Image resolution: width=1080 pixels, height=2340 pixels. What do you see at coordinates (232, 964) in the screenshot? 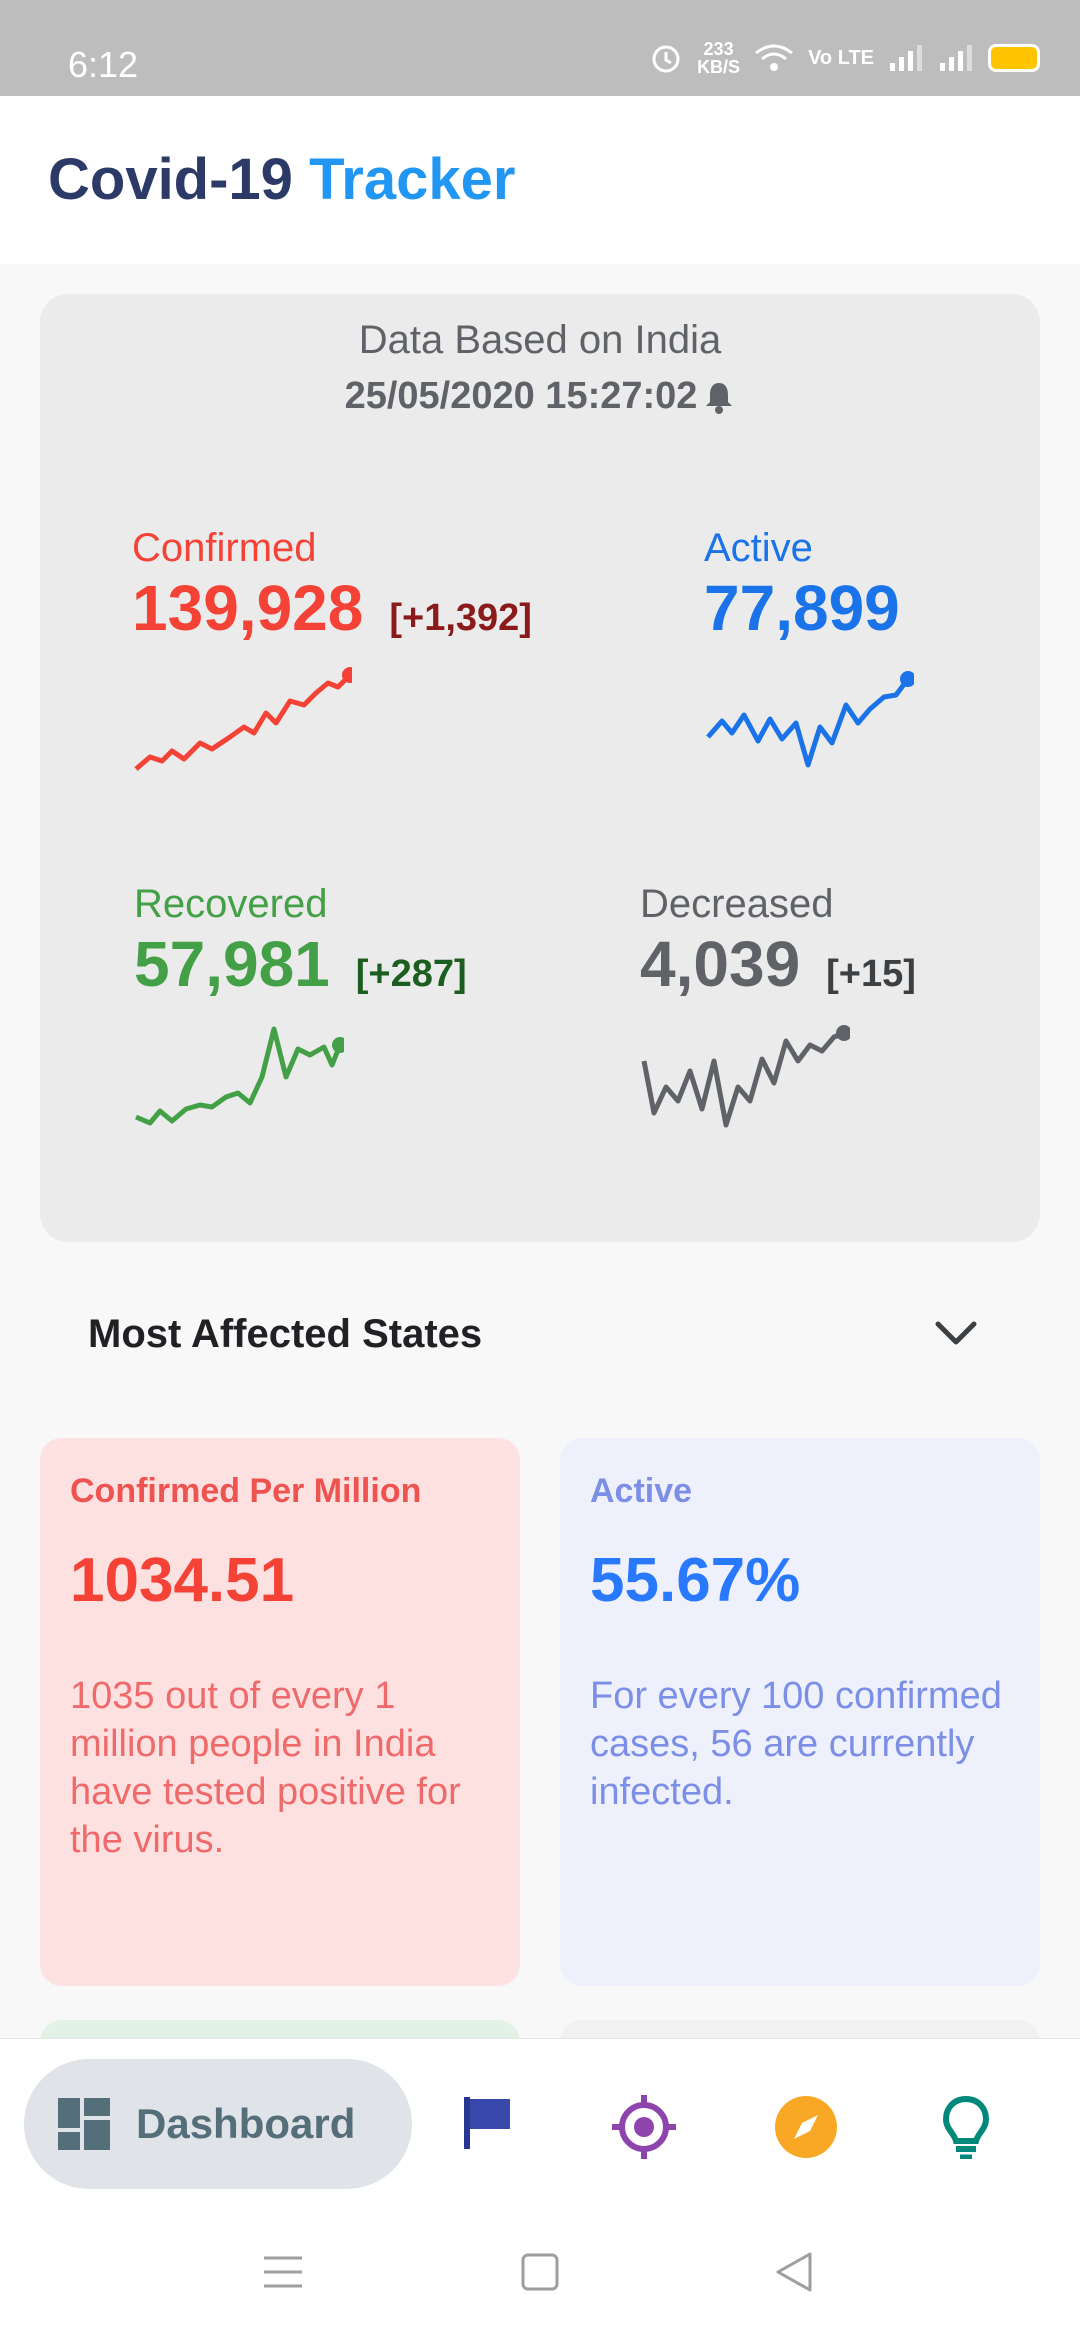
I see `recovered-value: 57,981` at bounding box center [232, 964].